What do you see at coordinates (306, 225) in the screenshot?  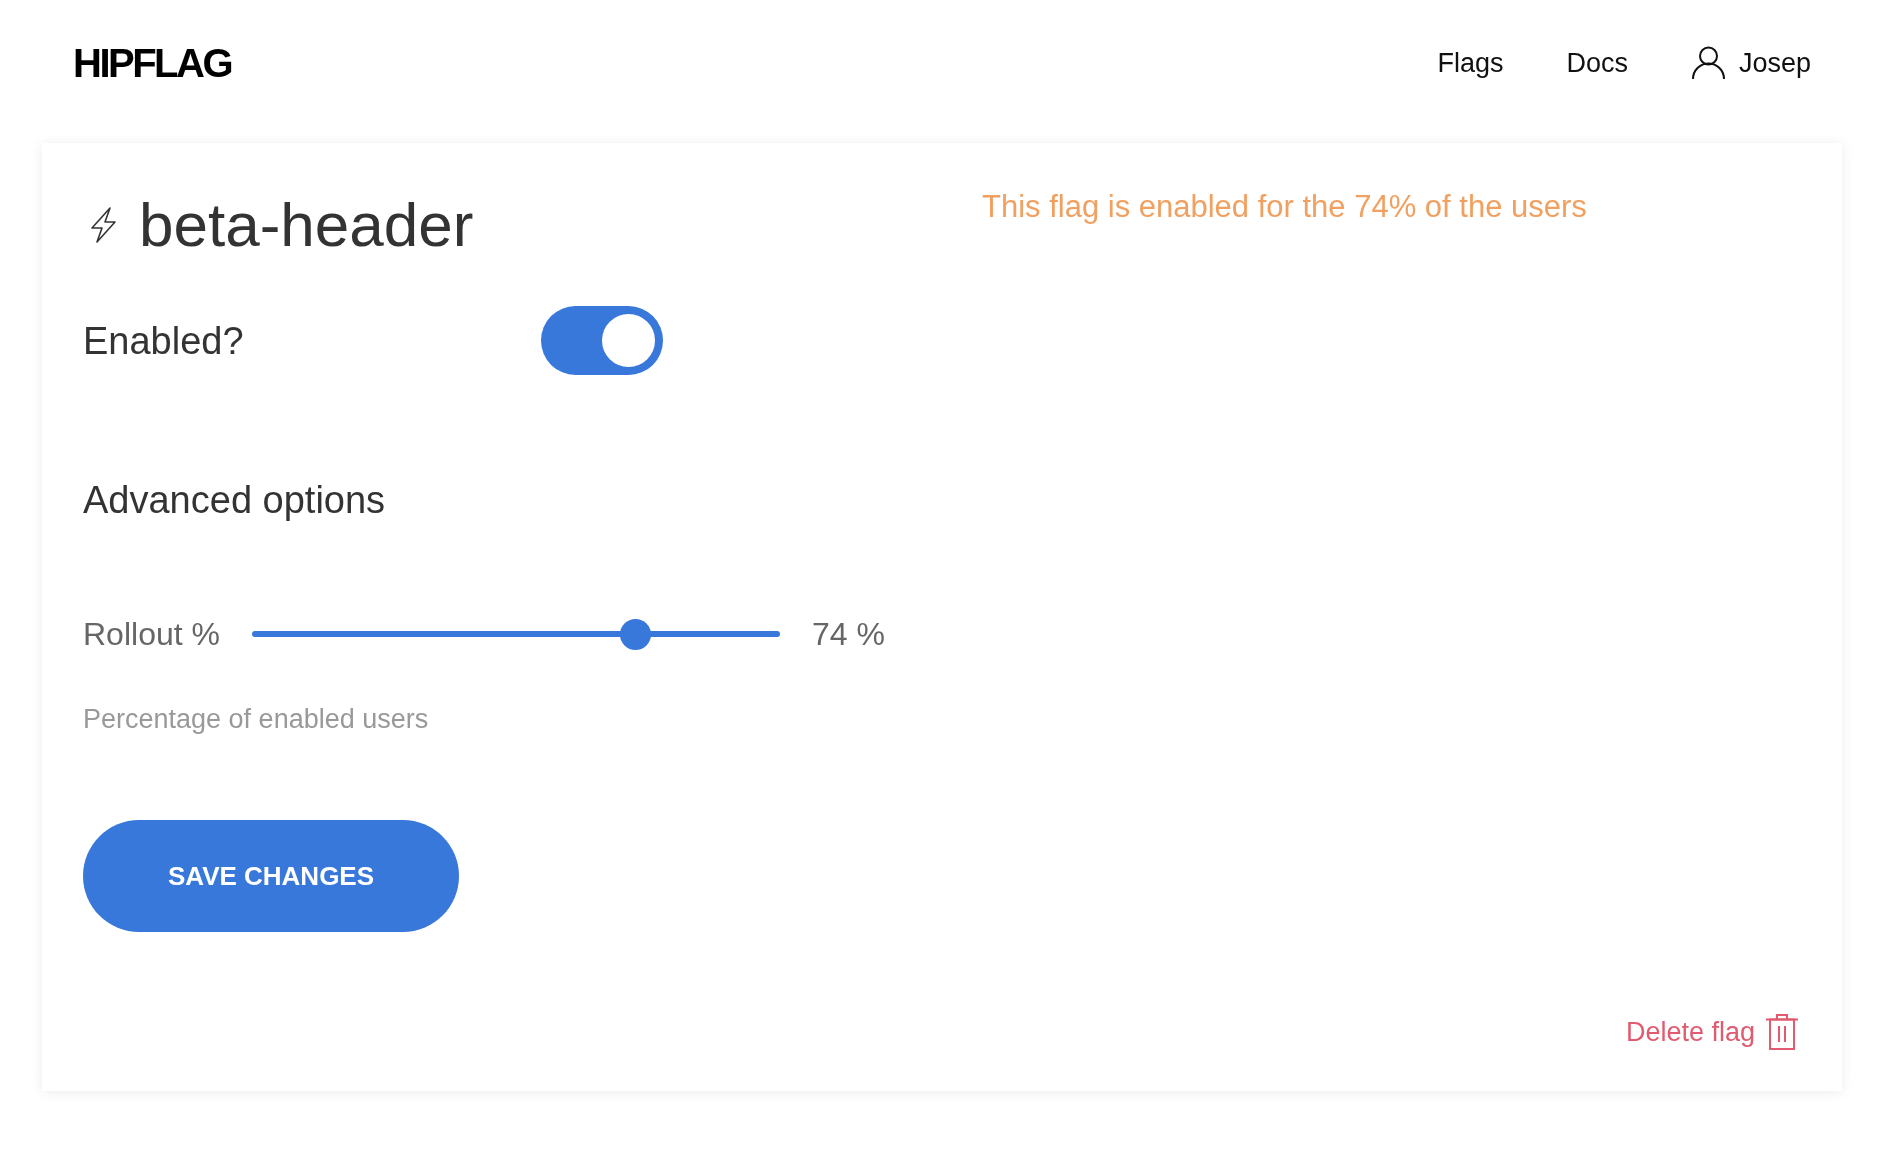 I see `flag-title: beta-header` at bounding box center [306, 225].